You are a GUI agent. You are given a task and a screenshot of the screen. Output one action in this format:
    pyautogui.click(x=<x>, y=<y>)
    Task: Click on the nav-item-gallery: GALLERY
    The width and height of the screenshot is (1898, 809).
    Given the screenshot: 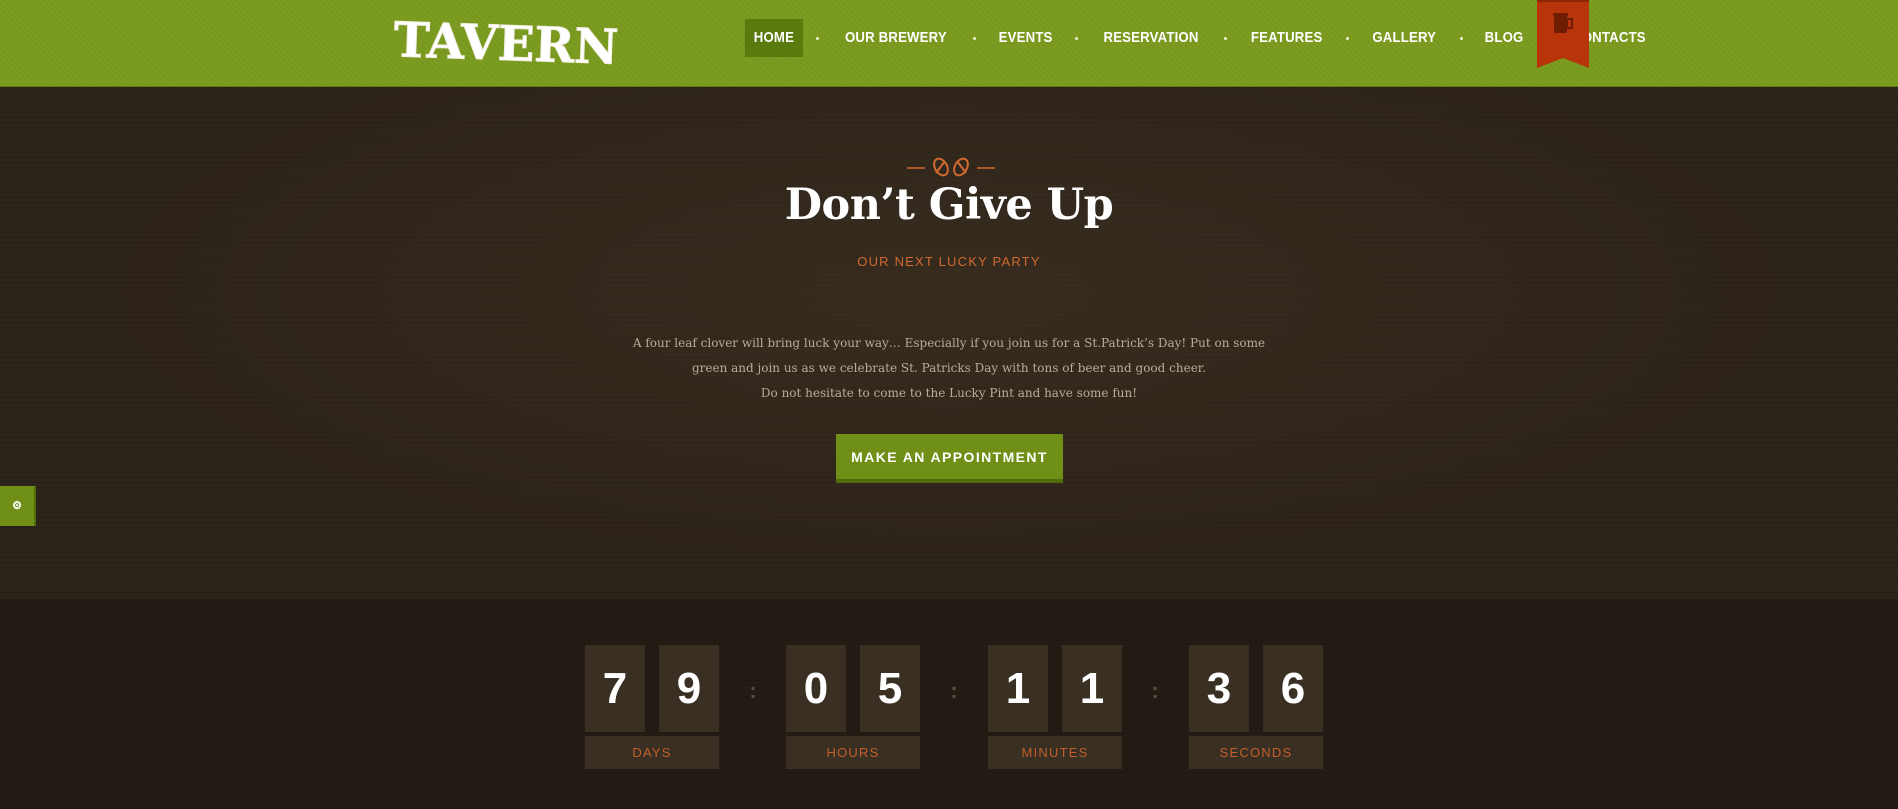 What is the action you would take?
    pyautogui.click(x=1404, y=38)
    